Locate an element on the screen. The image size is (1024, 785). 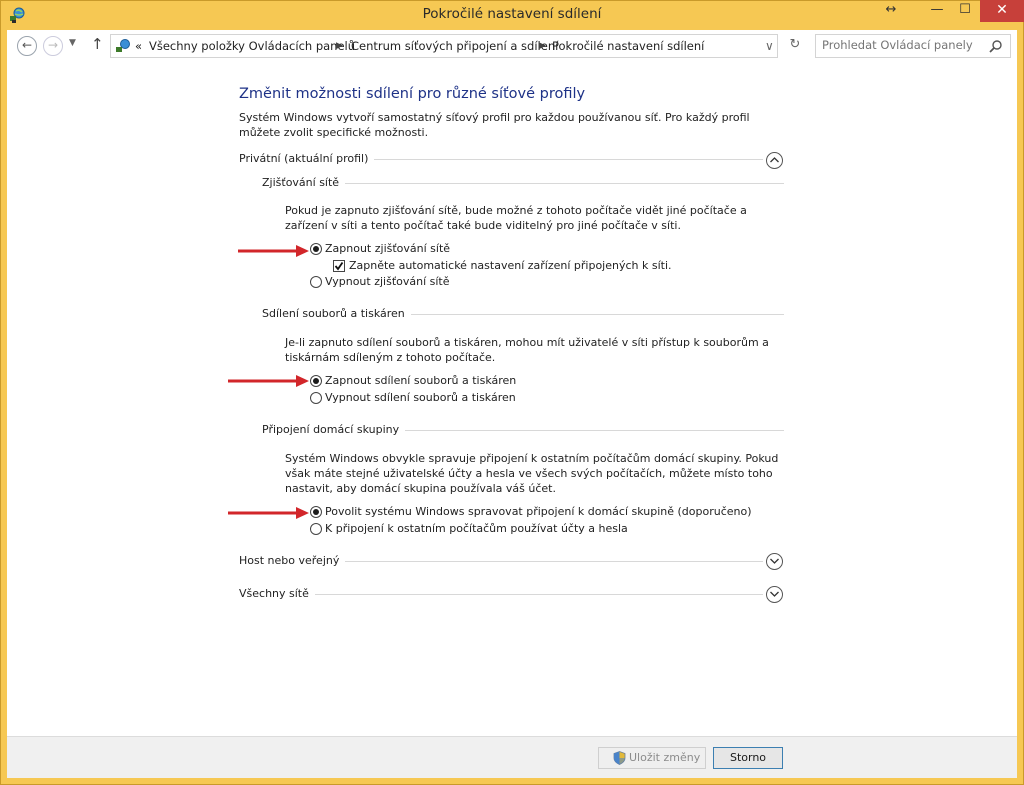
save-button-label: Uložit změny is located at coordinates (665, 757).